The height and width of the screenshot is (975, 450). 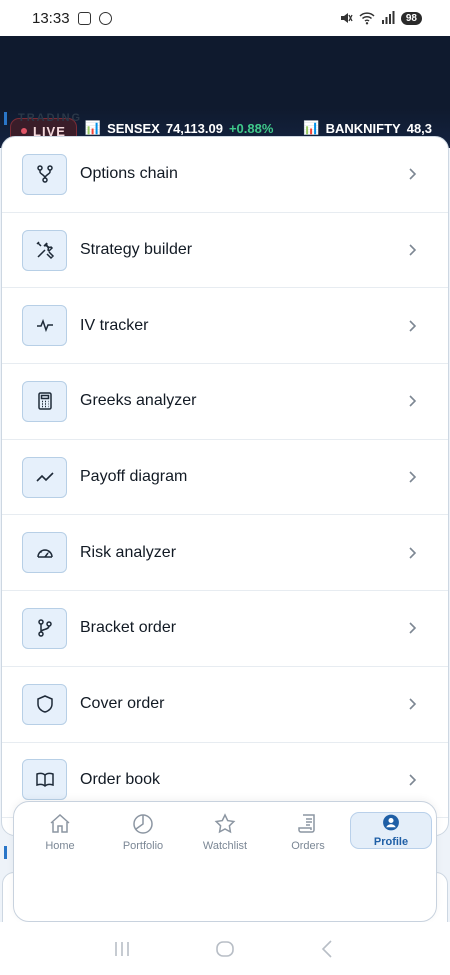 I want to click on user-icon, so click(x=391, y=822).